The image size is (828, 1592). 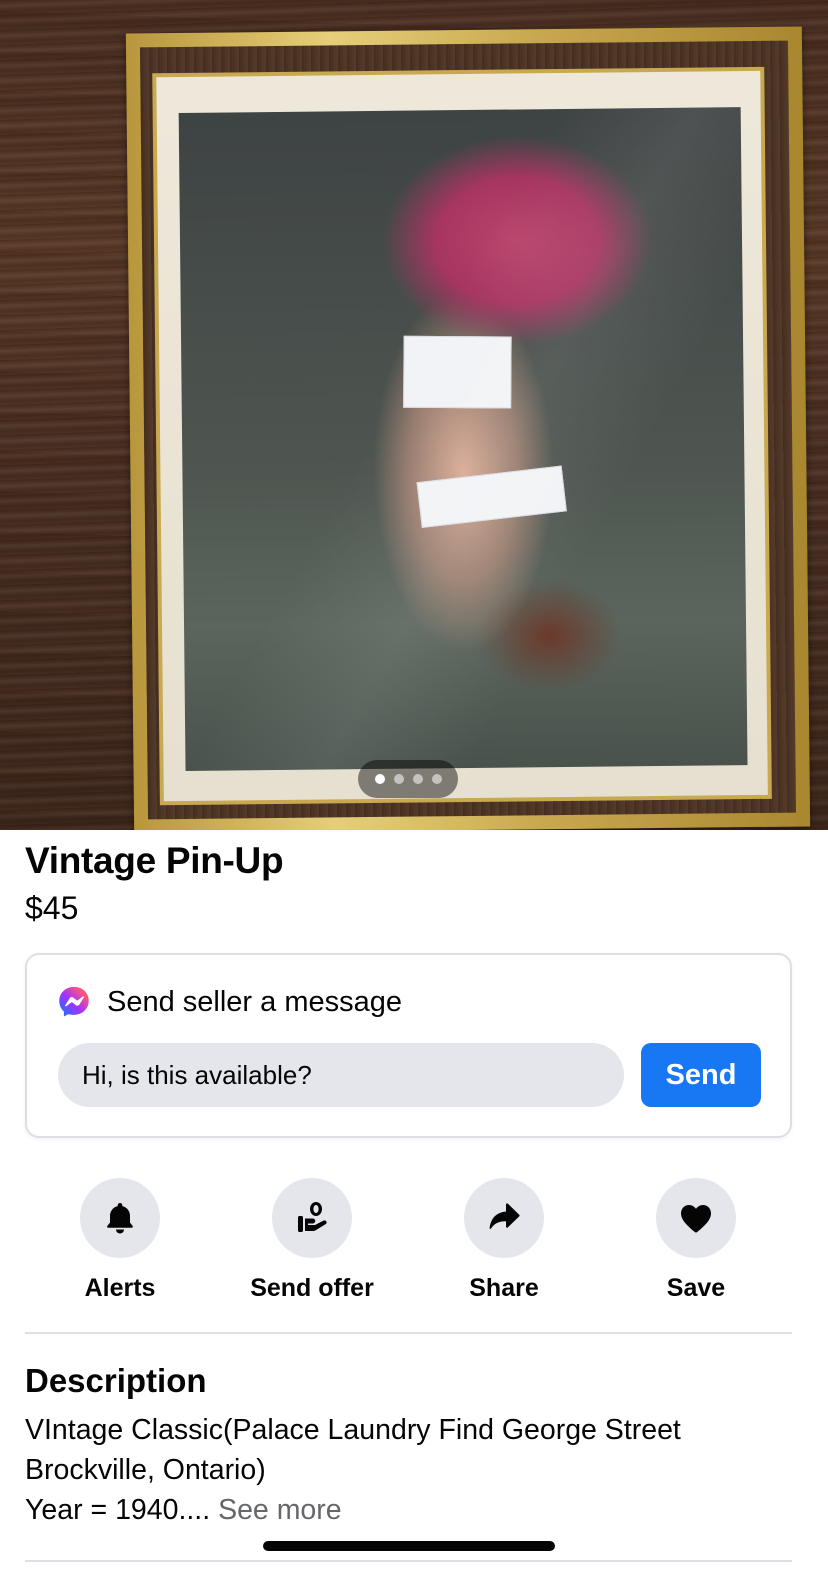 I want to click on messenger-icon, so click(x=74, y=1001).